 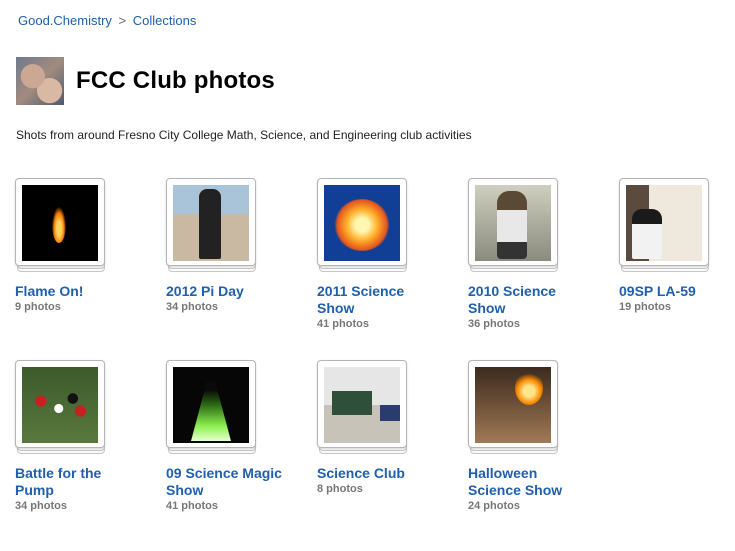 I want to click on collection-item: 2012 Pi Day 34 photos, so click(x=236, y=245).